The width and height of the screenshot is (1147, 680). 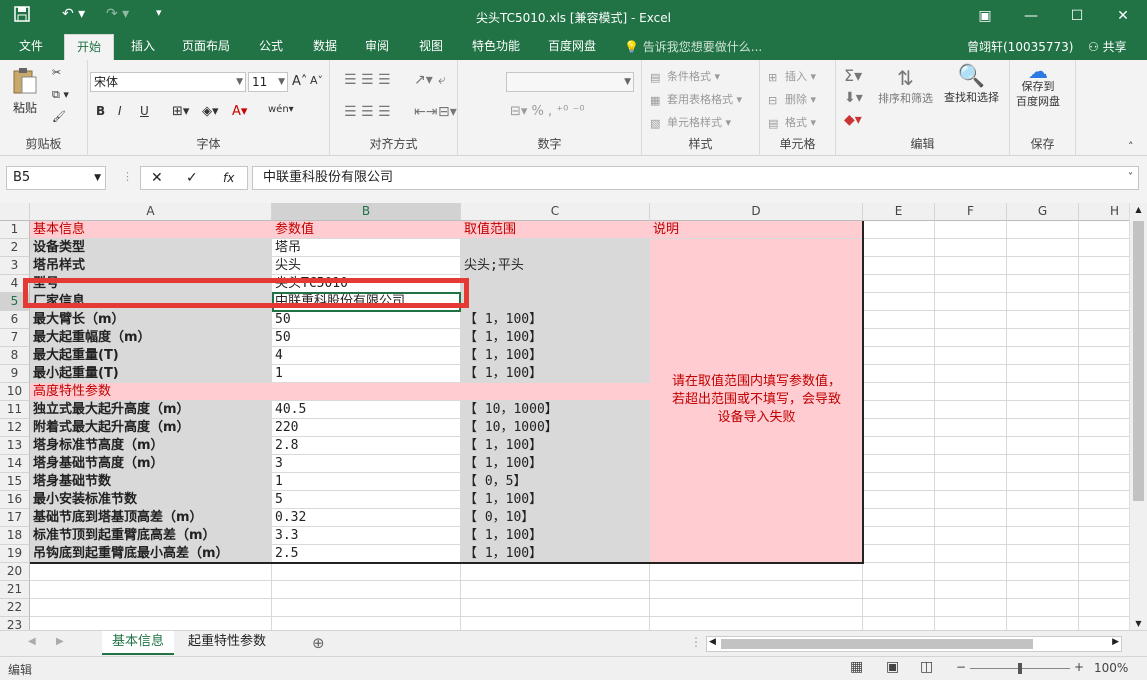 What do you see at coordinates (15, 446) in the screenshot?
I see `row-header: 13` at bounding box center [15, 446].